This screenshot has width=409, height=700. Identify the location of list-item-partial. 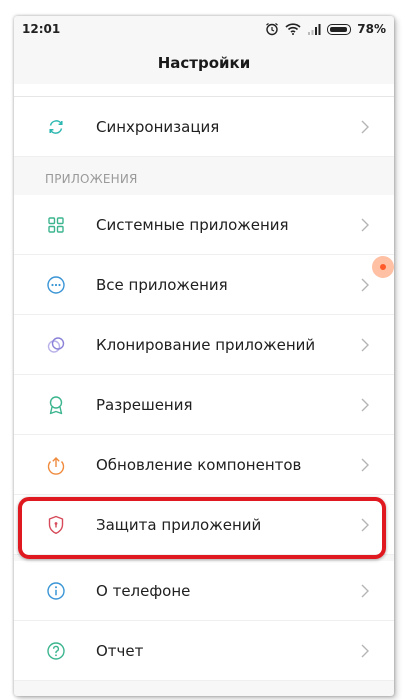
(204, 90).